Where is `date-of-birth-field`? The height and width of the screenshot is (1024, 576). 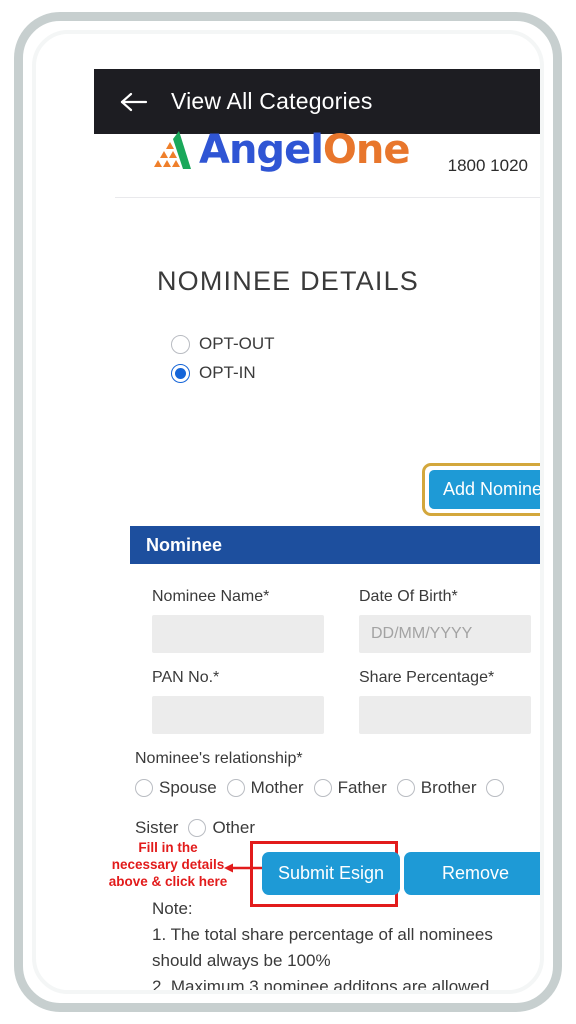
date-of-birth-field is located at coordinates (445, 634).